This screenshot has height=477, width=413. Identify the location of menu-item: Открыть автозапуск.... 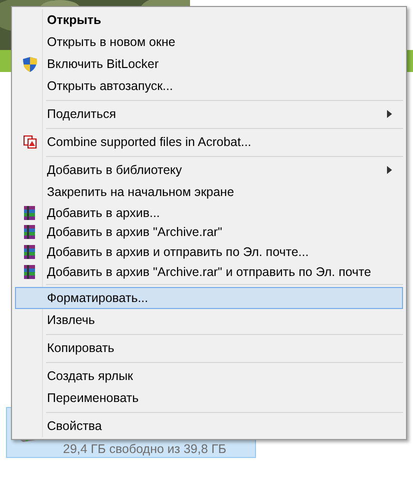
(209, 86).